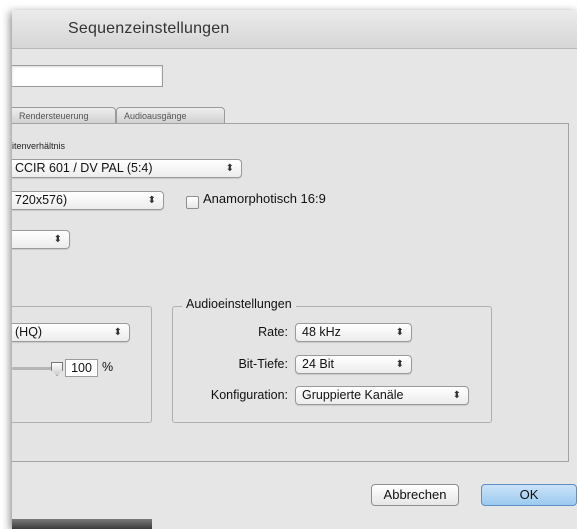 This screenshot has height=529, width=577. What do you see at coordinates (353, 332) in the screenshot?
I see `rate-popup: 48 kHz ⬍` at bounding box center [353, 332].